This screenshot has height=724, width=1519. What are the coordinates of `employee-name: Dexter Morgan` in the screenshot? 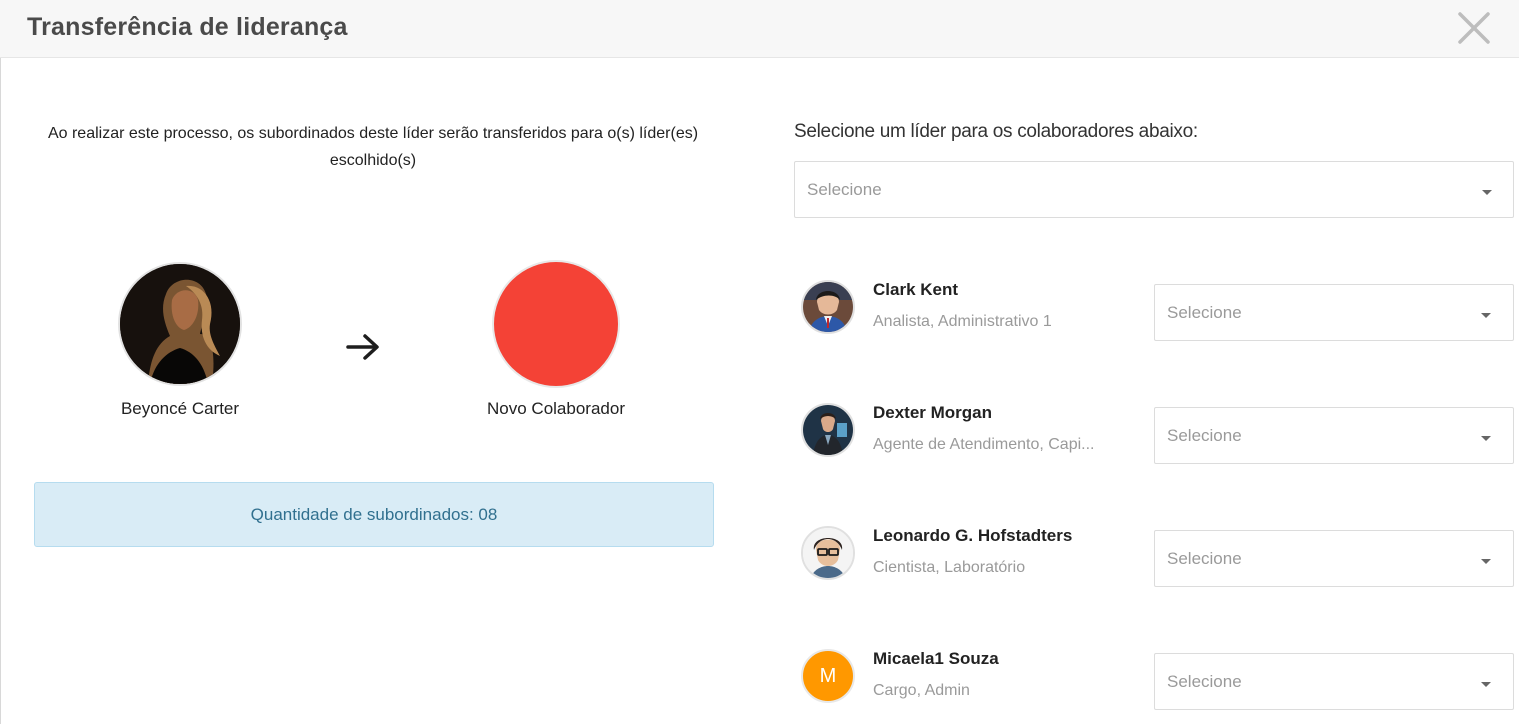 It's located at (933, 412).